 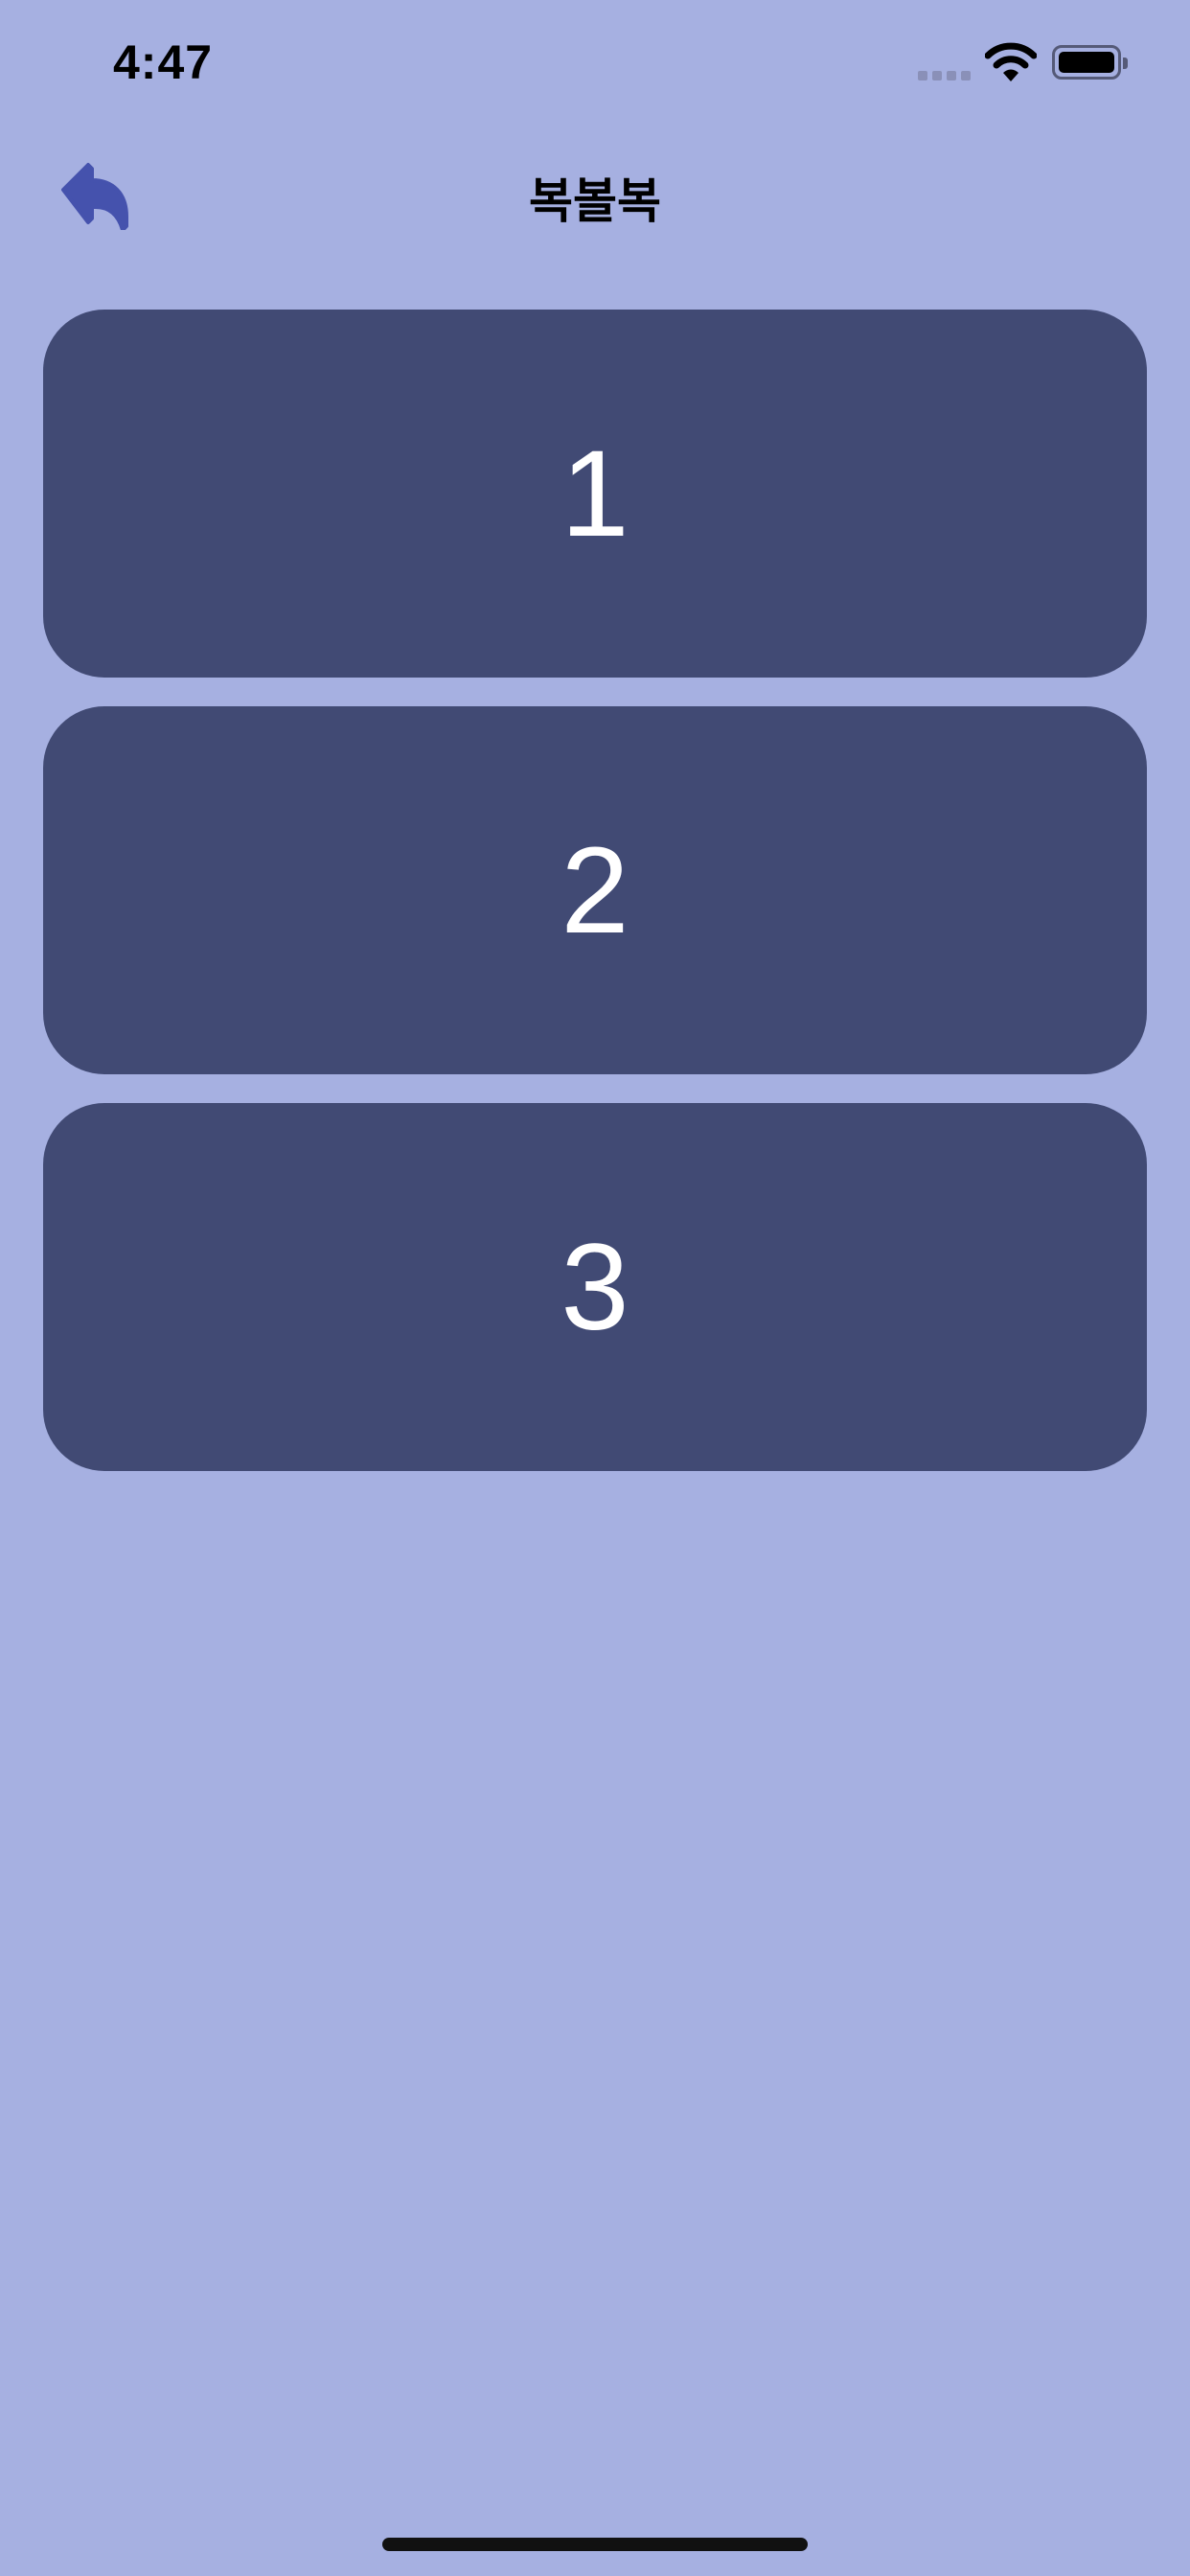 I want to click on nav-bar: 복볼복, so click(x=595, y=192).